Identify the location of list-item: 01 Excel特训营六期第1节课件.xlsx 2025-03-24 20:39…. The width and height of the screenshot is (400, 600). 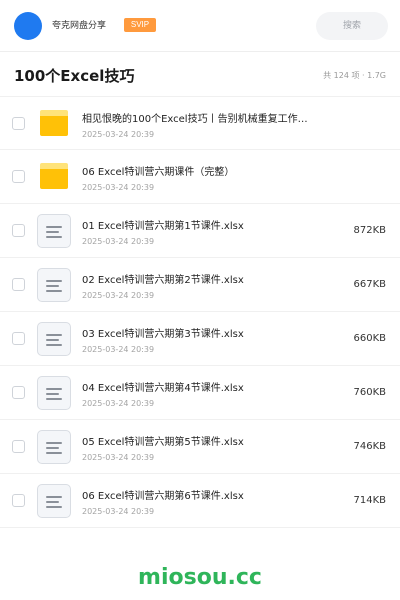
(200, 231).